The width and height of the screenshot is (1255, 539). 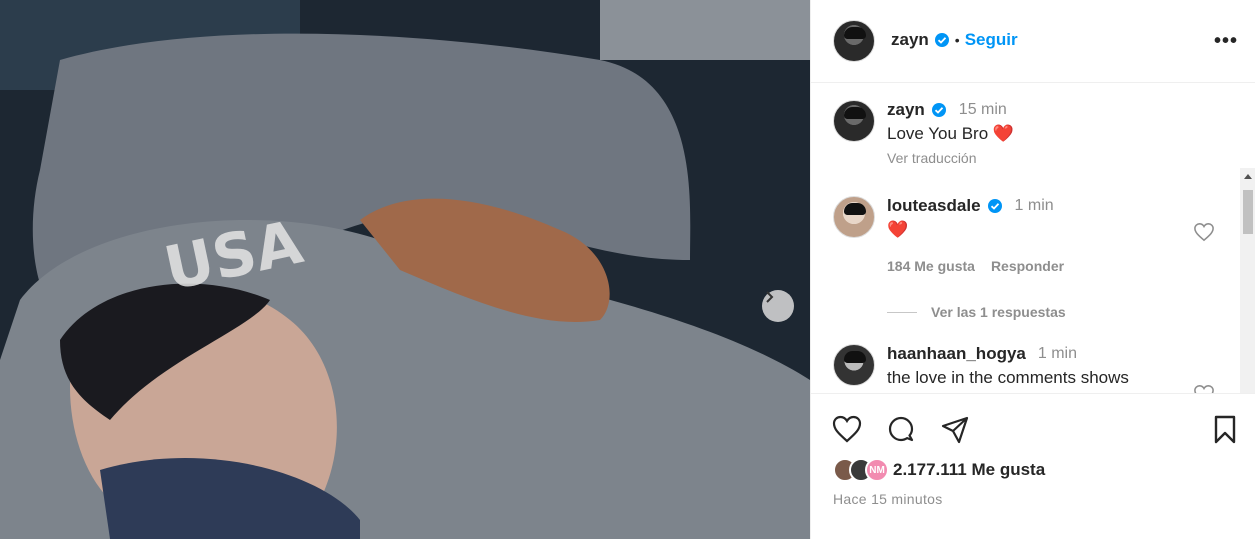 I want to click on comment-text: the love in the comments shows, so click(x=1008, y=377).